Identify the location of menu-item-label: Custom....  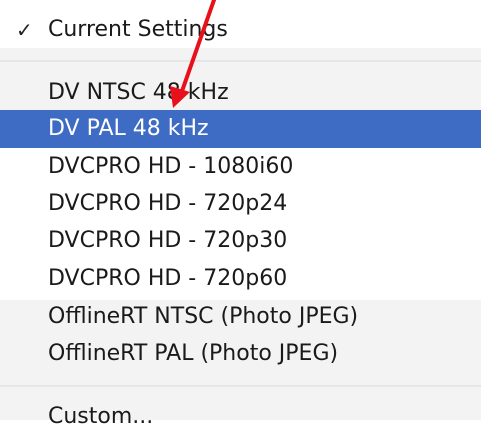
(101, 416).